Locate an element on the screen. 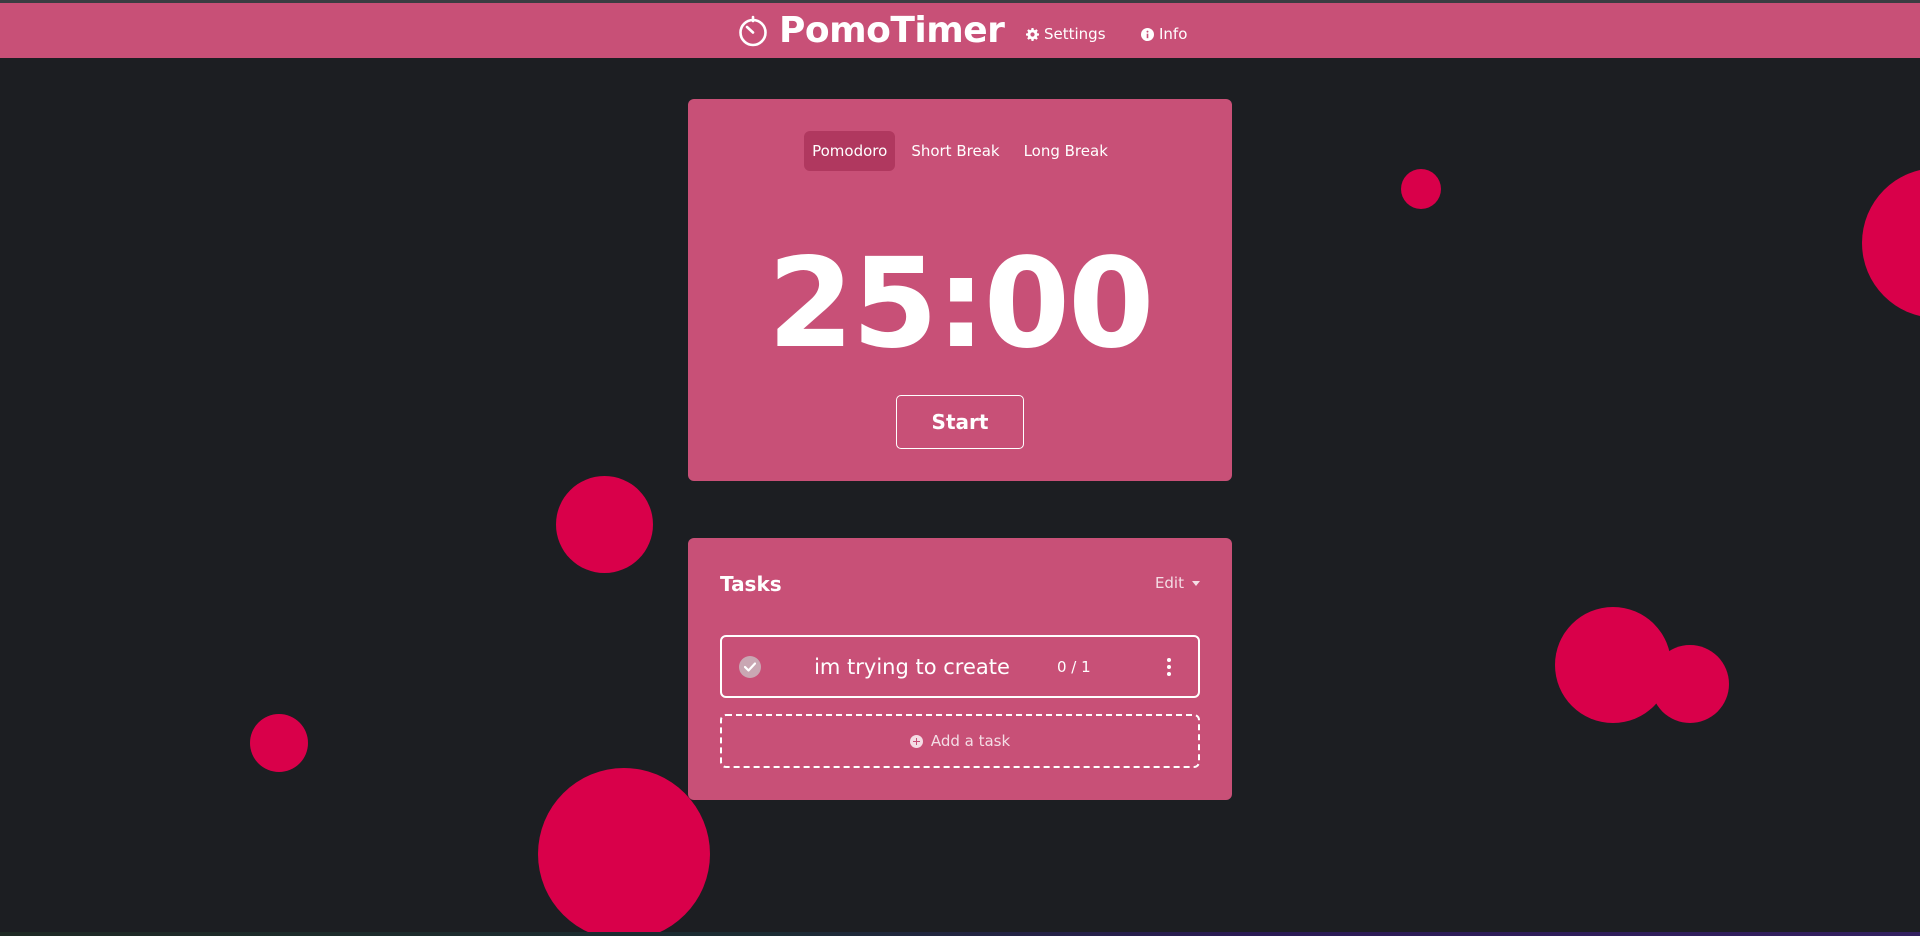 The image size is (1920, 936). edit-button: Edit is located at coordinates (1177, 583).